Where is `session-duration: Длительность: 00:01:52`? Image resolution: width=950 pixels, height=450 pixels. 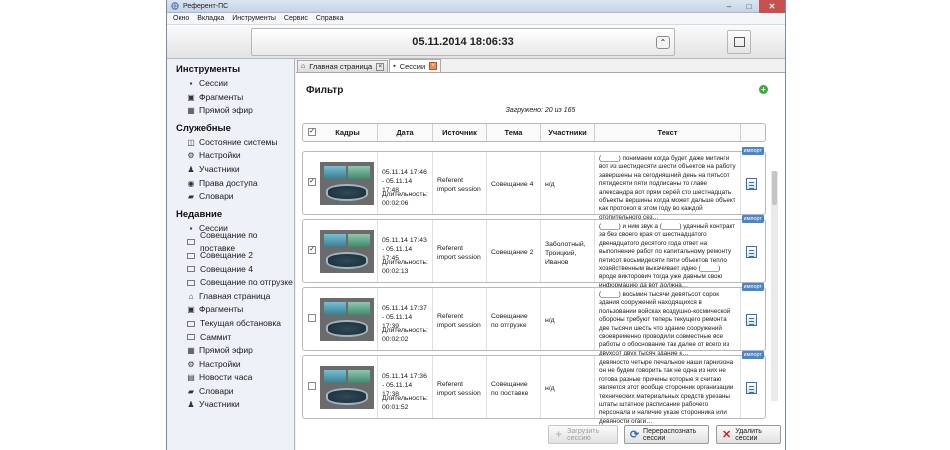 session-duration: Длительность: 00:01:52 is located at coordinates (405, 403).